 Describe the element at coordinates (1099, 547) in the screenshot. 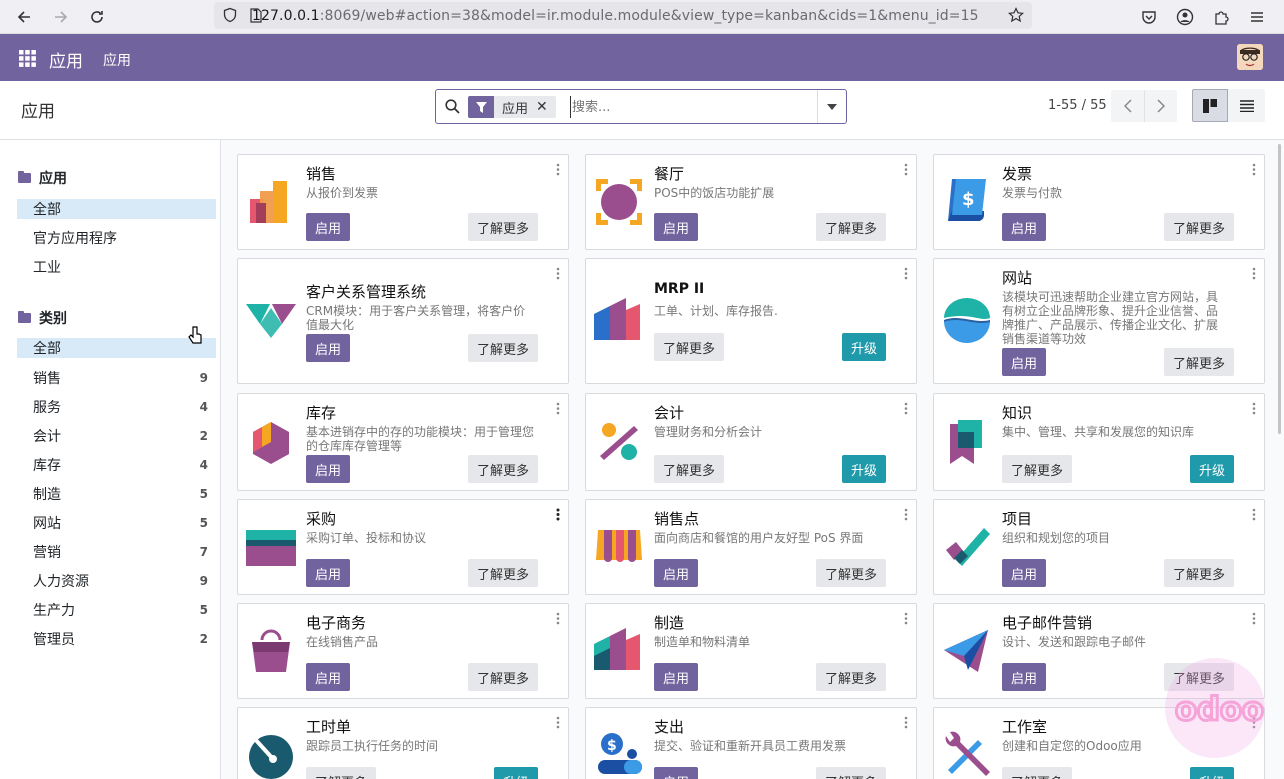

I see `app-card: 项目 组织和规划您的项目 启用 了解更多` at that location.